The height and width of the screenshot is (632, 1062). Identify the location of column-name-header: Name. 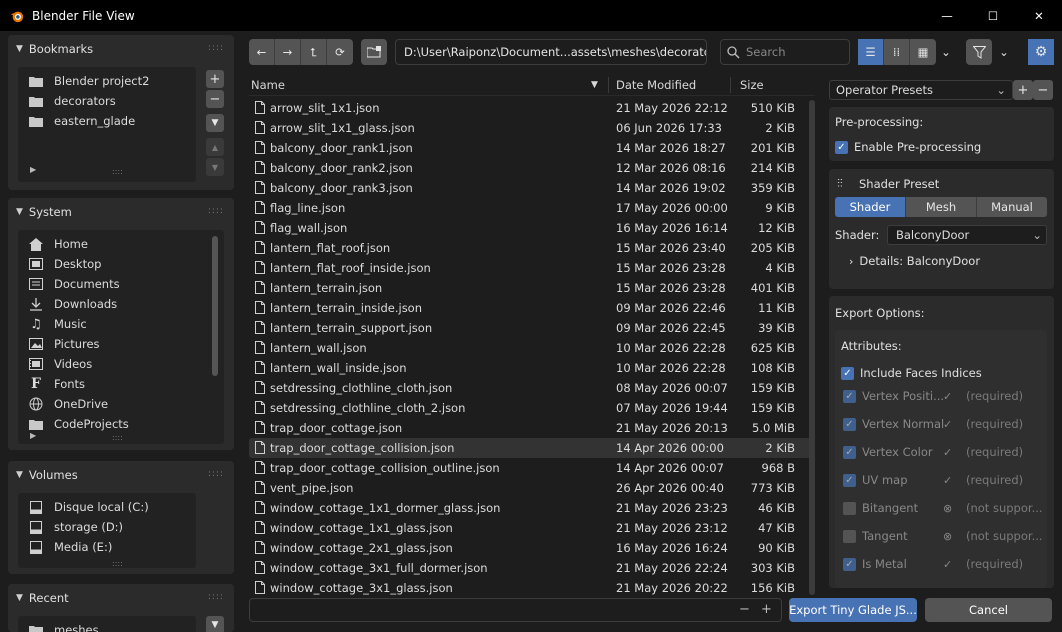
(268, 85).